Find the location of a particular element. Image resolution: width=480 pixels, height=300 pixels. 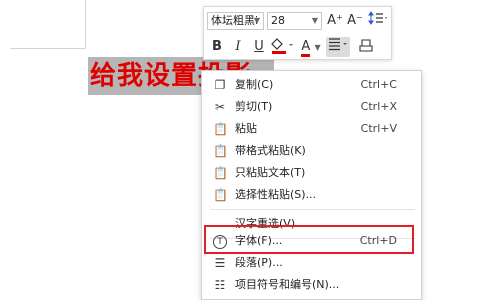

format-painter-button is located at coordinates (366, 47).